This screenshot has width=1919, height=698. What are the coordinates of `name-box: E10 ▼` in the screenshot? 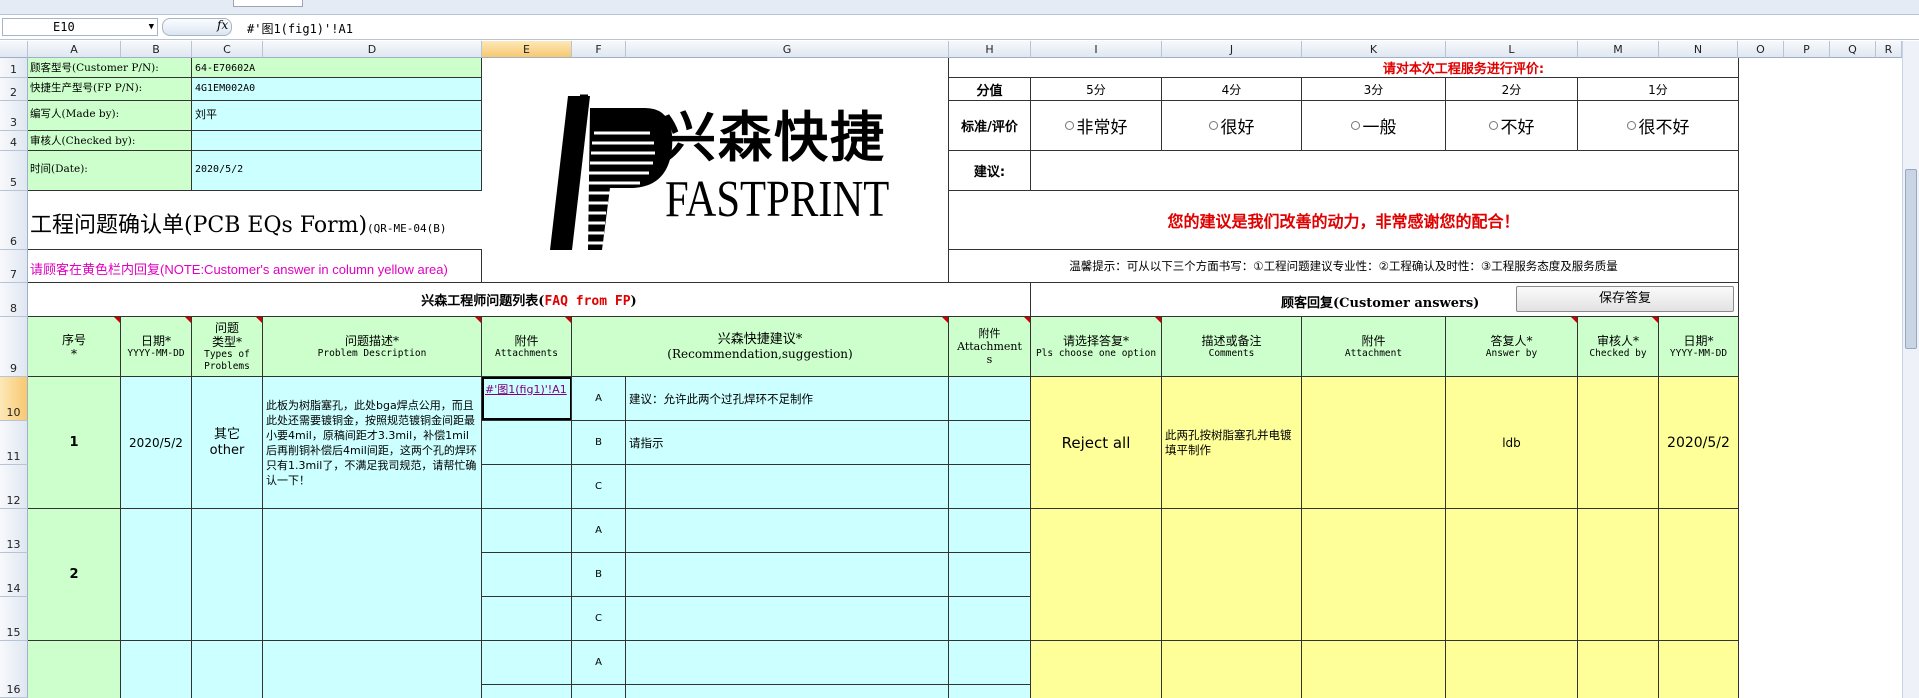 It's located at (80, 27).